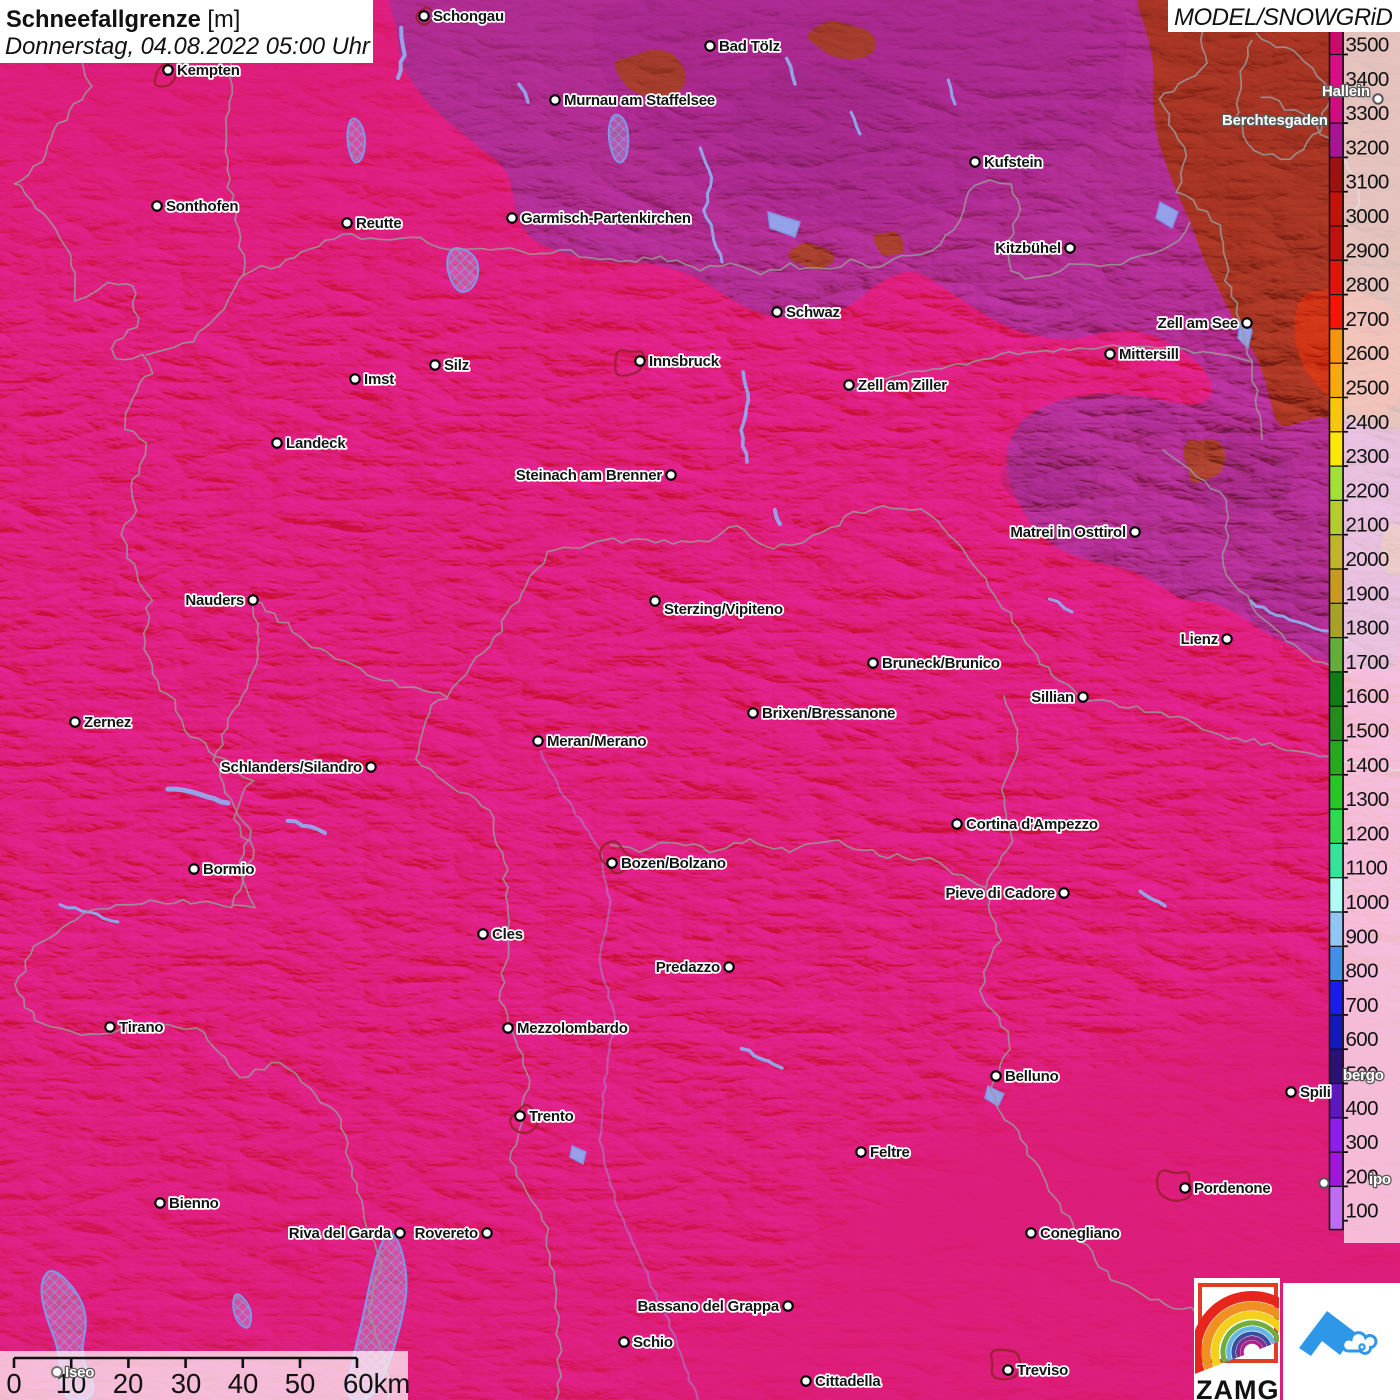  What do you see at coordinates (653, 1342) in the screenshot?
I see `svg-text: Schio` at bounding box center [653, 1342].